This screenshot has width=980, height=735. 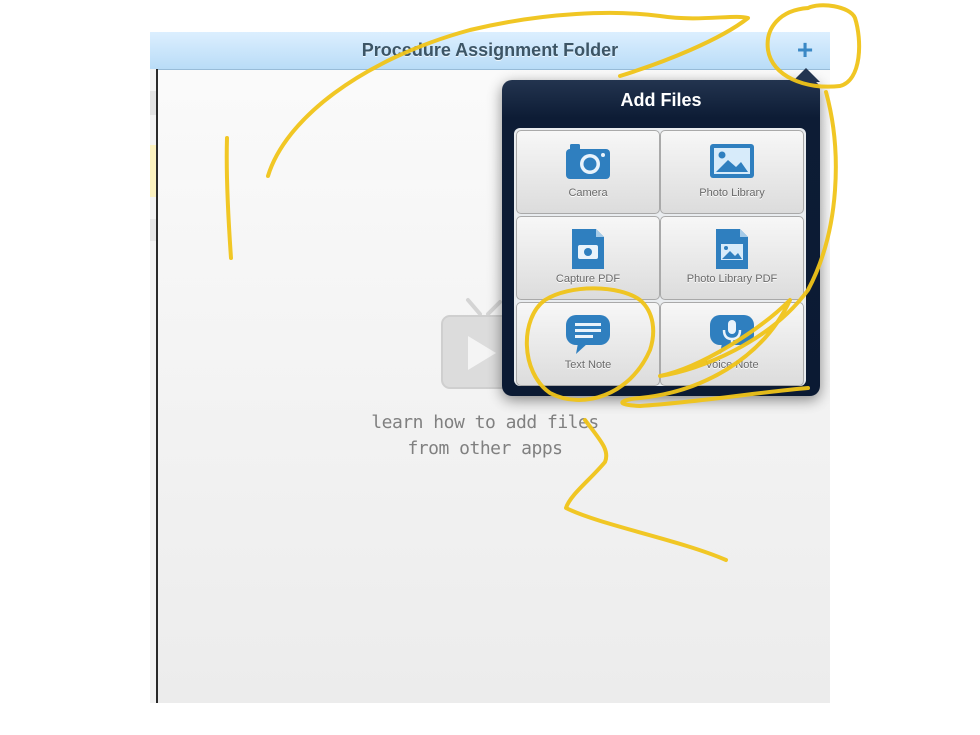 I want to click on photo-library-pdf-icon, so click(x=732, y=249).